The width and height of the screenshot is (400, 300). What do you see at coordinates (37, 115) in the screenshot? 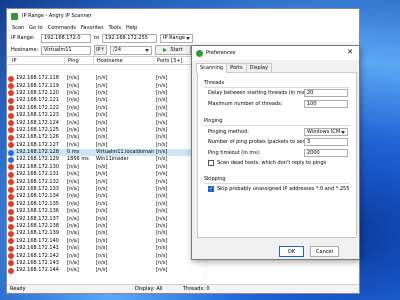
I see `ip-text: 192.168.172.123` at bounding box center [37, 115].